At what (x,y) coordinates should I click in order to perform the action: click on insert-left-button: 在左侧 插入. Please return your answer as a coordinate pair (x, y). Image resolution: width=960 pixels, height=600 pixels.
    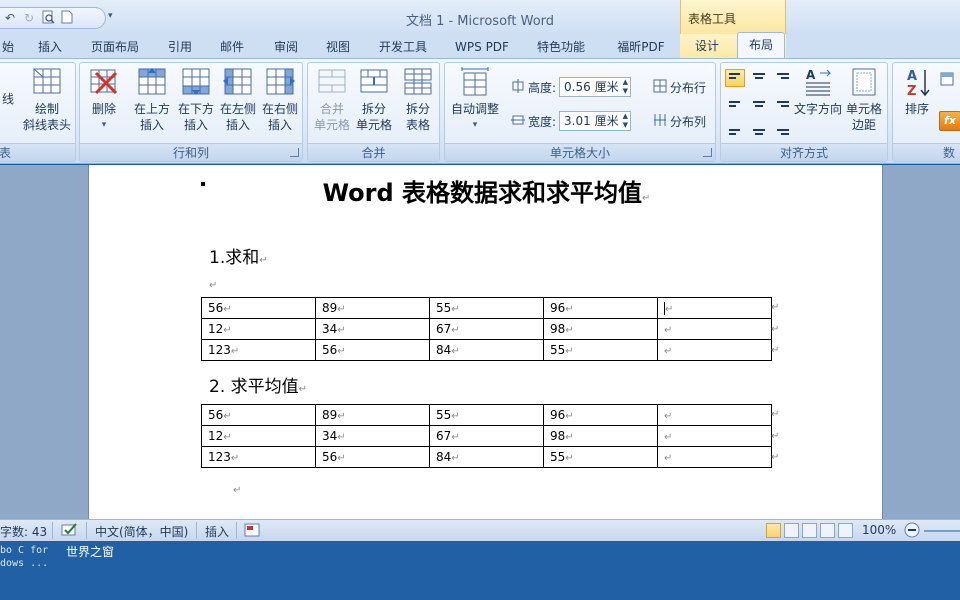
    Looking at the image, I should click on (238, 100).